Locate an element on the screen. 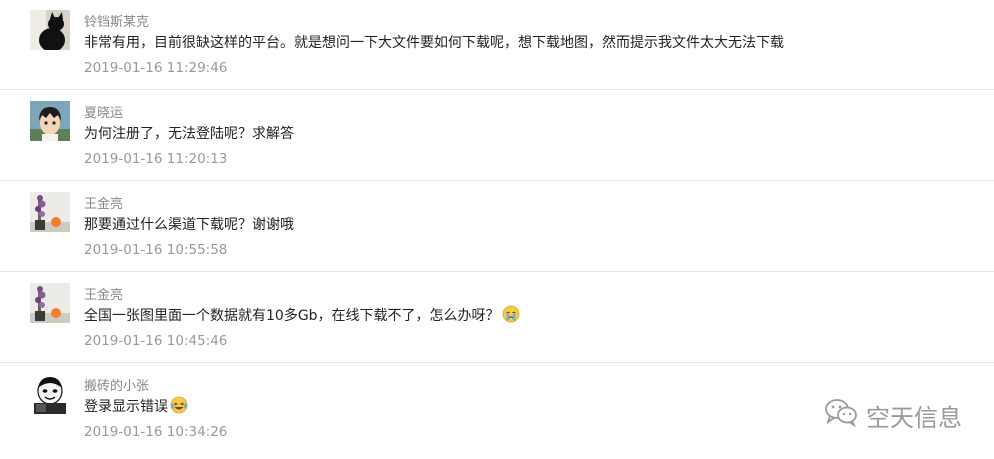  comment-text-row: 登录显示错误 is located at coordinates (136, 407).